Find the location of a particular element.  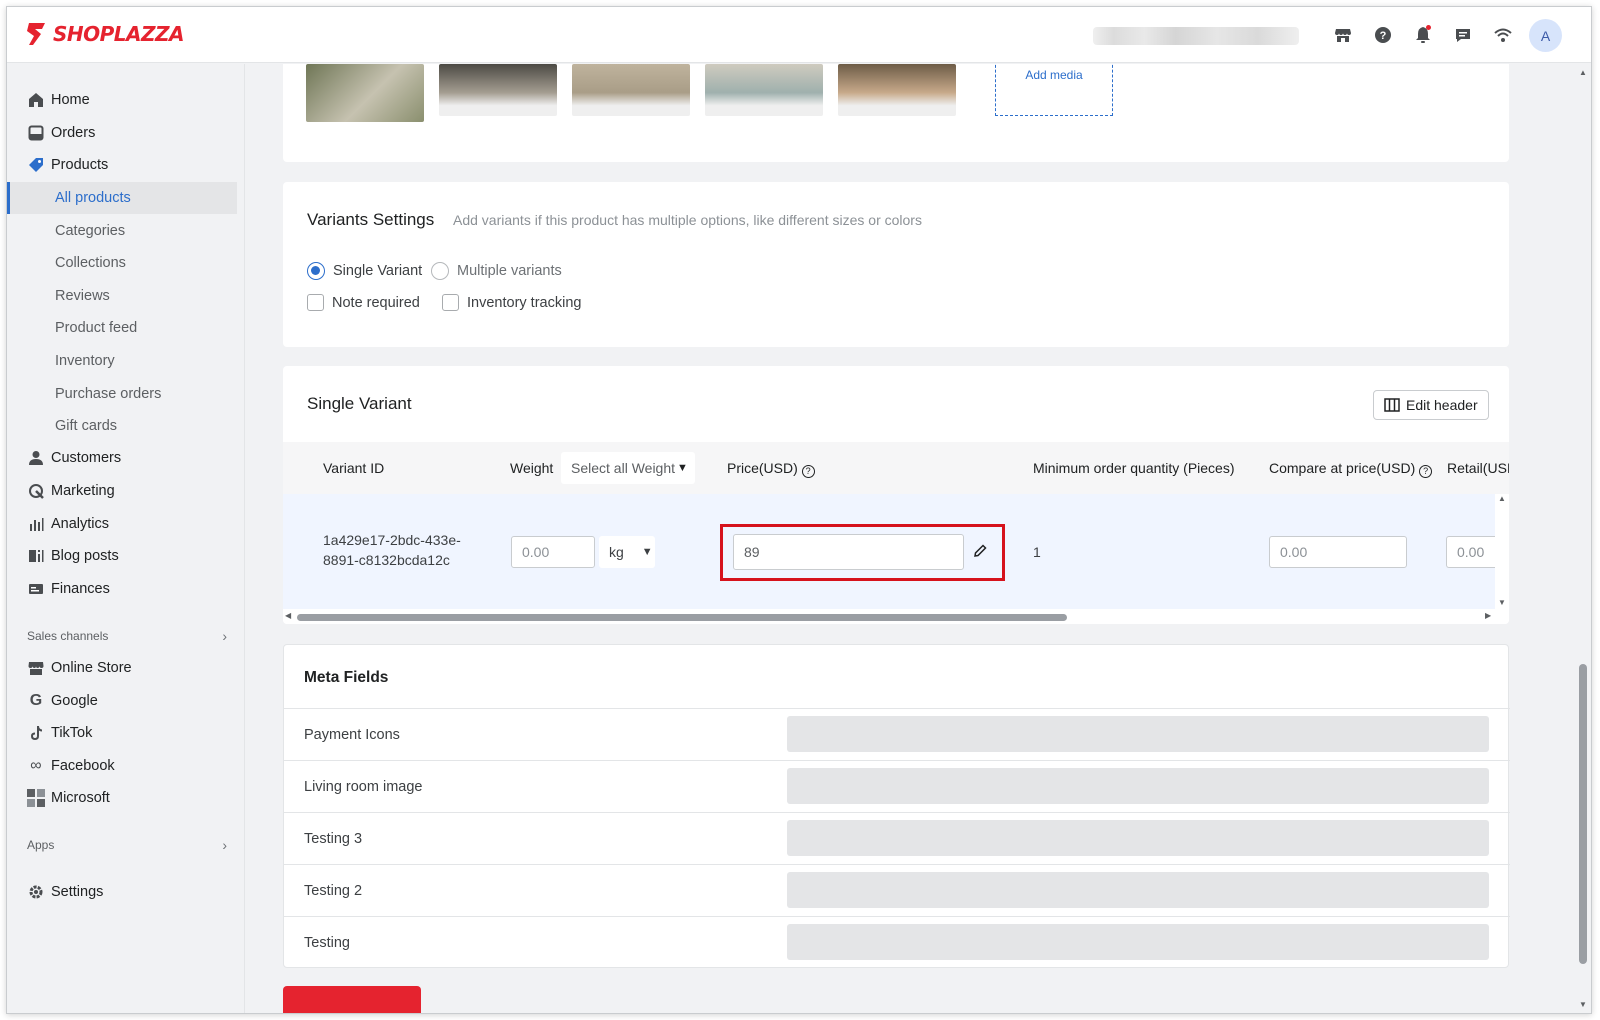

price-input: 89 is located at coordinates (848, 552).